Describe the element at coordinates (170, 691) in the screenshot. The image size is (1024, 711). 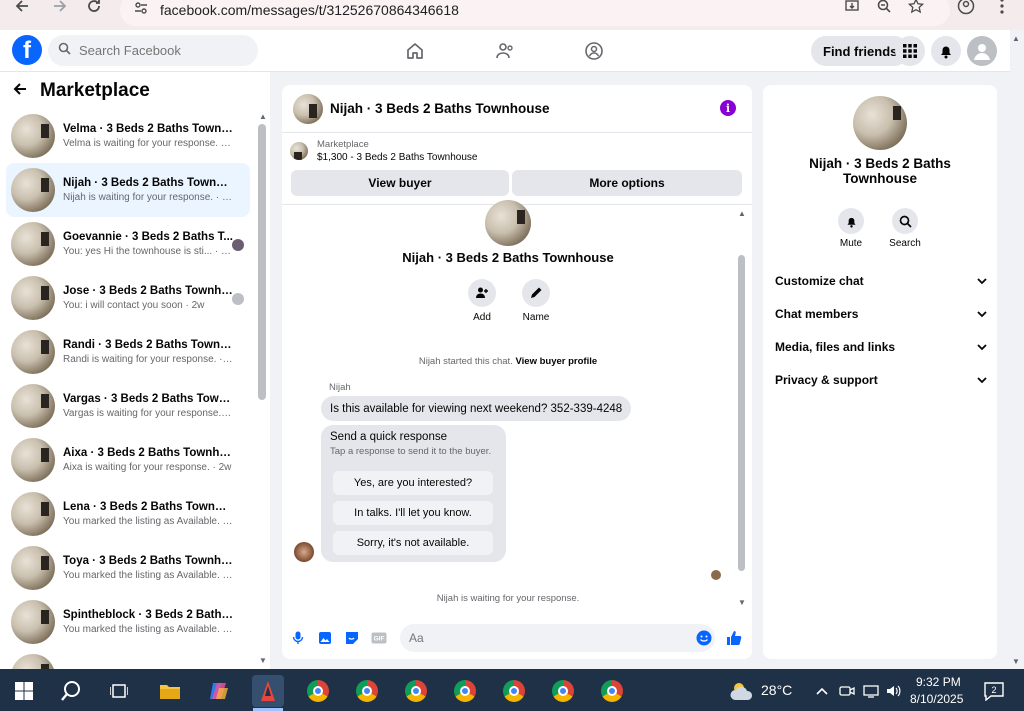
I see `file-explorer-icon` at that location.